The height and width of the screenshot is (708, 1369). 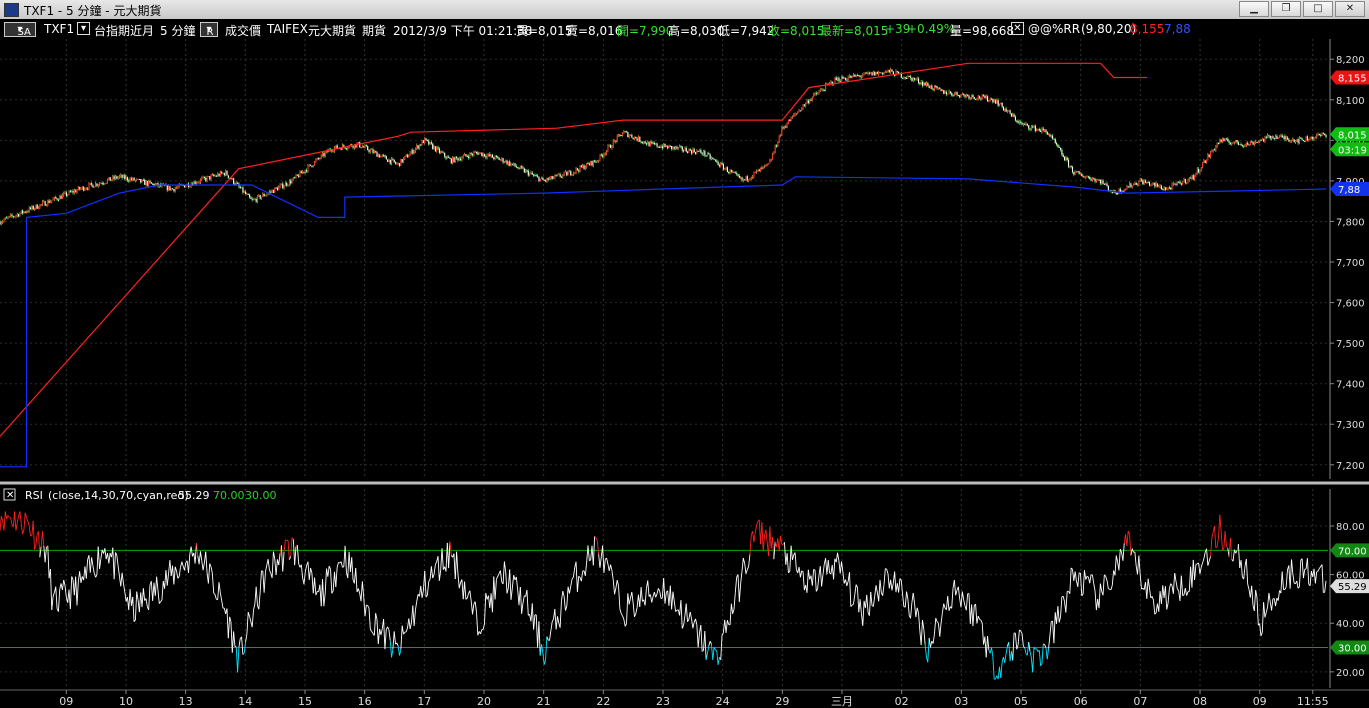 What do you see at coordinates (1017, 28) in the screenshot?
I see `overlay-close-icon: ✕` at bounding box center [1017, 28].